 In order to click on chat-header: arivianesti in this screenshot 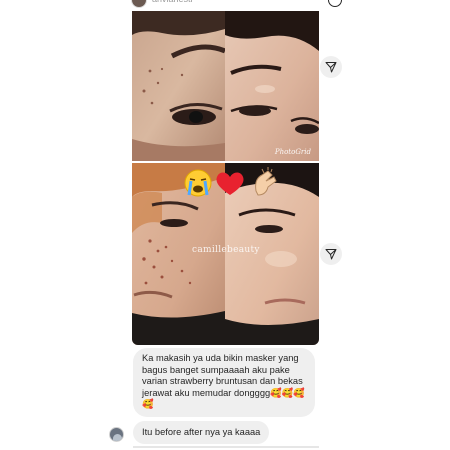, I will do `click(225, 4)`.